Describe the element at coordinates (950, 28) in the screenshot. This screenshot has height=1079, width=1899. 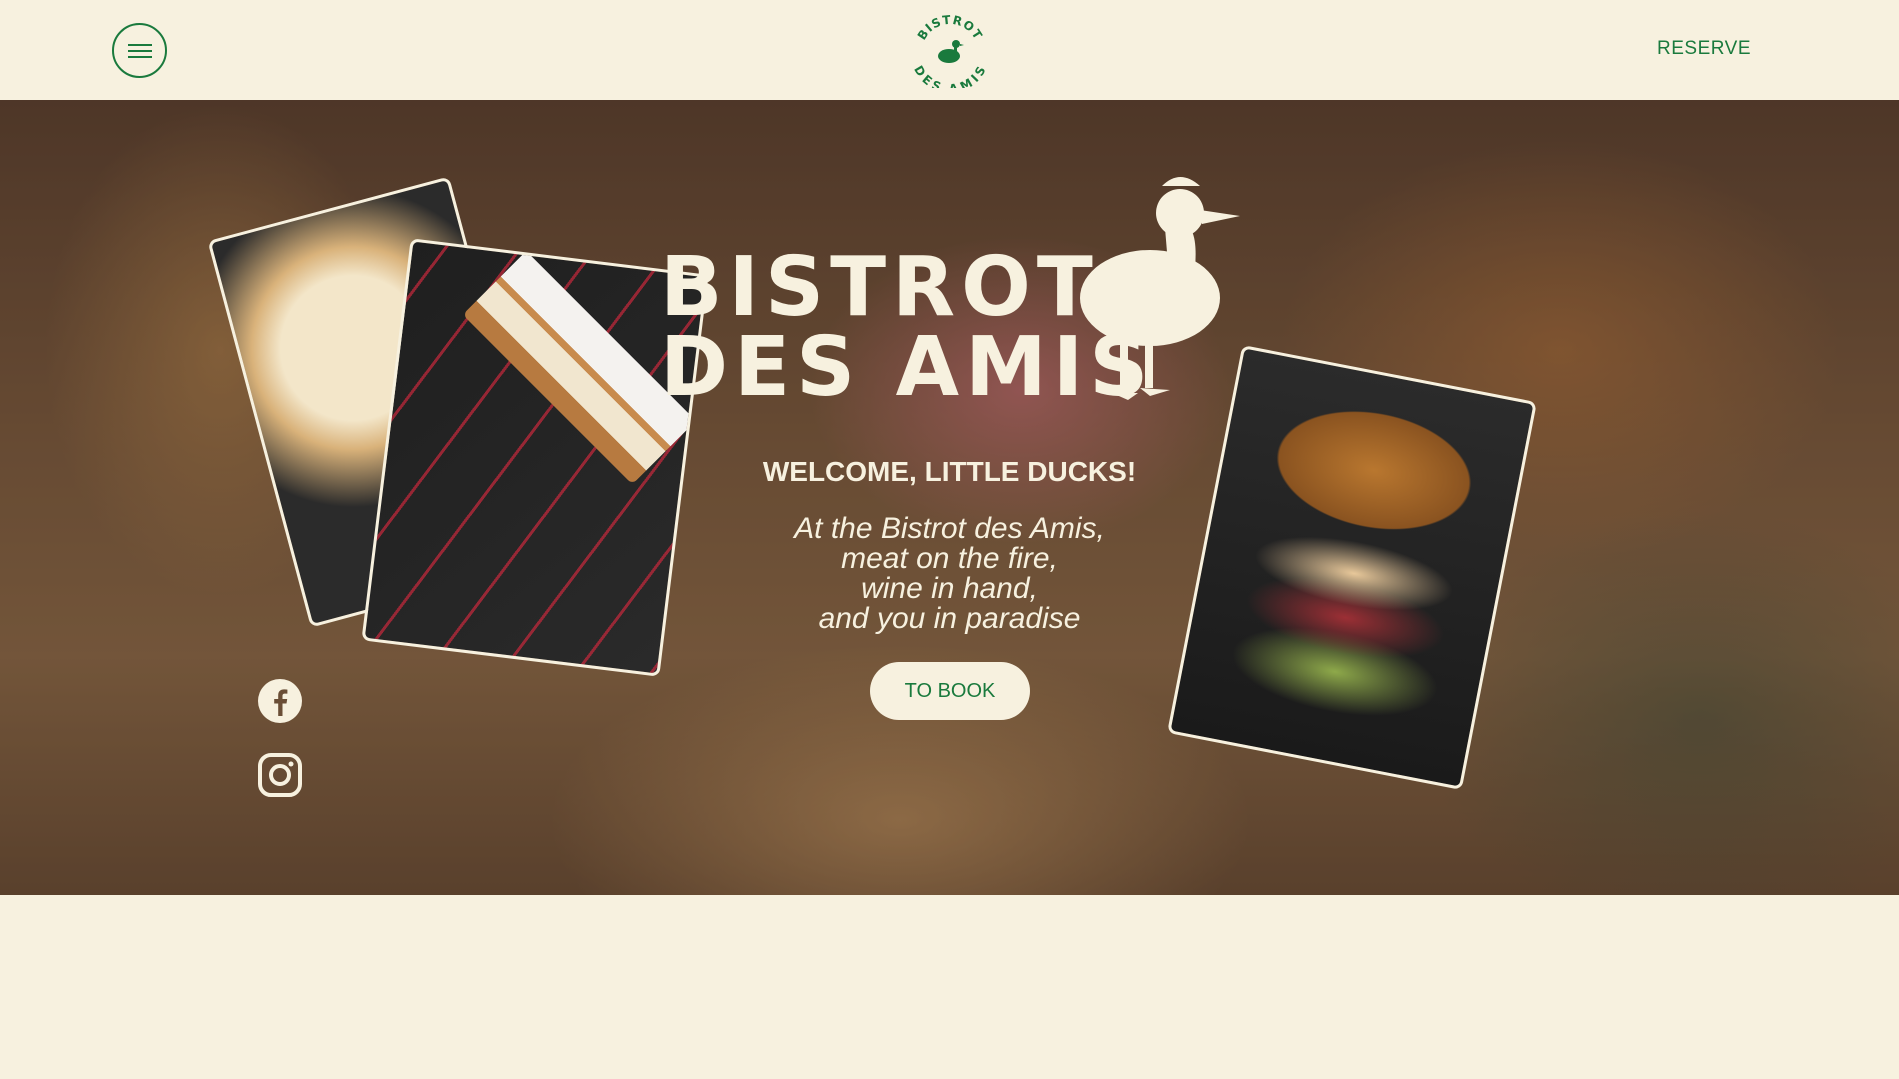
I see `svg-text: BISTROT` at that location.